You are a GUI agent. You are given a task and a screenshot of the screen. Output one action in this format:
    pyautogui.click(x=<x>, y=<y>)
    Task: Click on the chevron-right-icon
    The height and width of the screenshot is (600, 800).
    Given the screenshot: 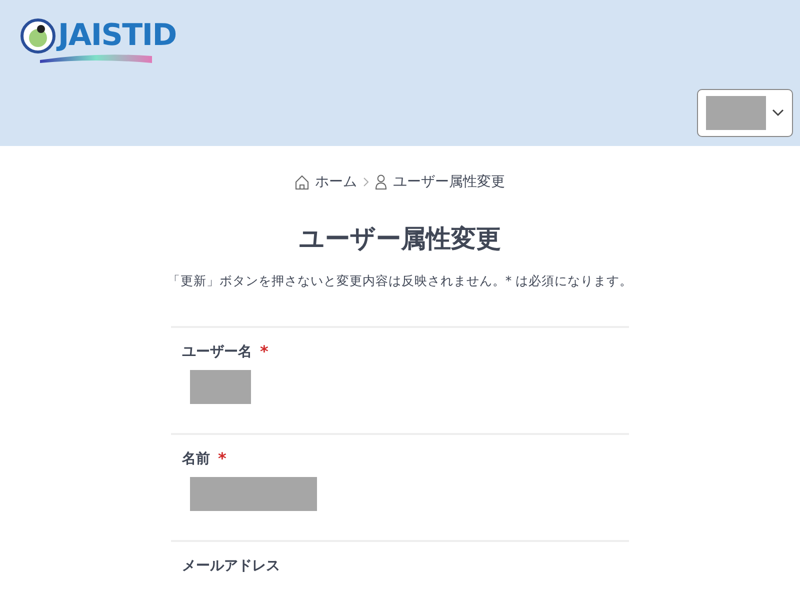 What is the action you would take?
    pyautogui.click(x=366, y=182)
    